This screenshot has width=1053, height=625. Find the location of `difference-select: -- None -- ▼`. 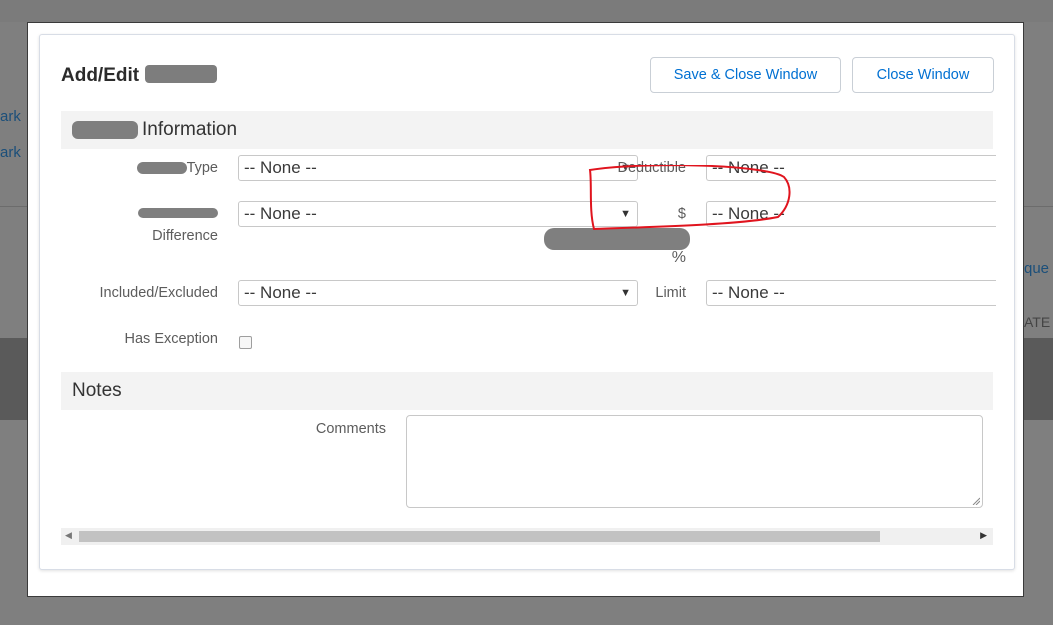

difference-select: -- None -- ▼ is located at coordinates (438, 214).